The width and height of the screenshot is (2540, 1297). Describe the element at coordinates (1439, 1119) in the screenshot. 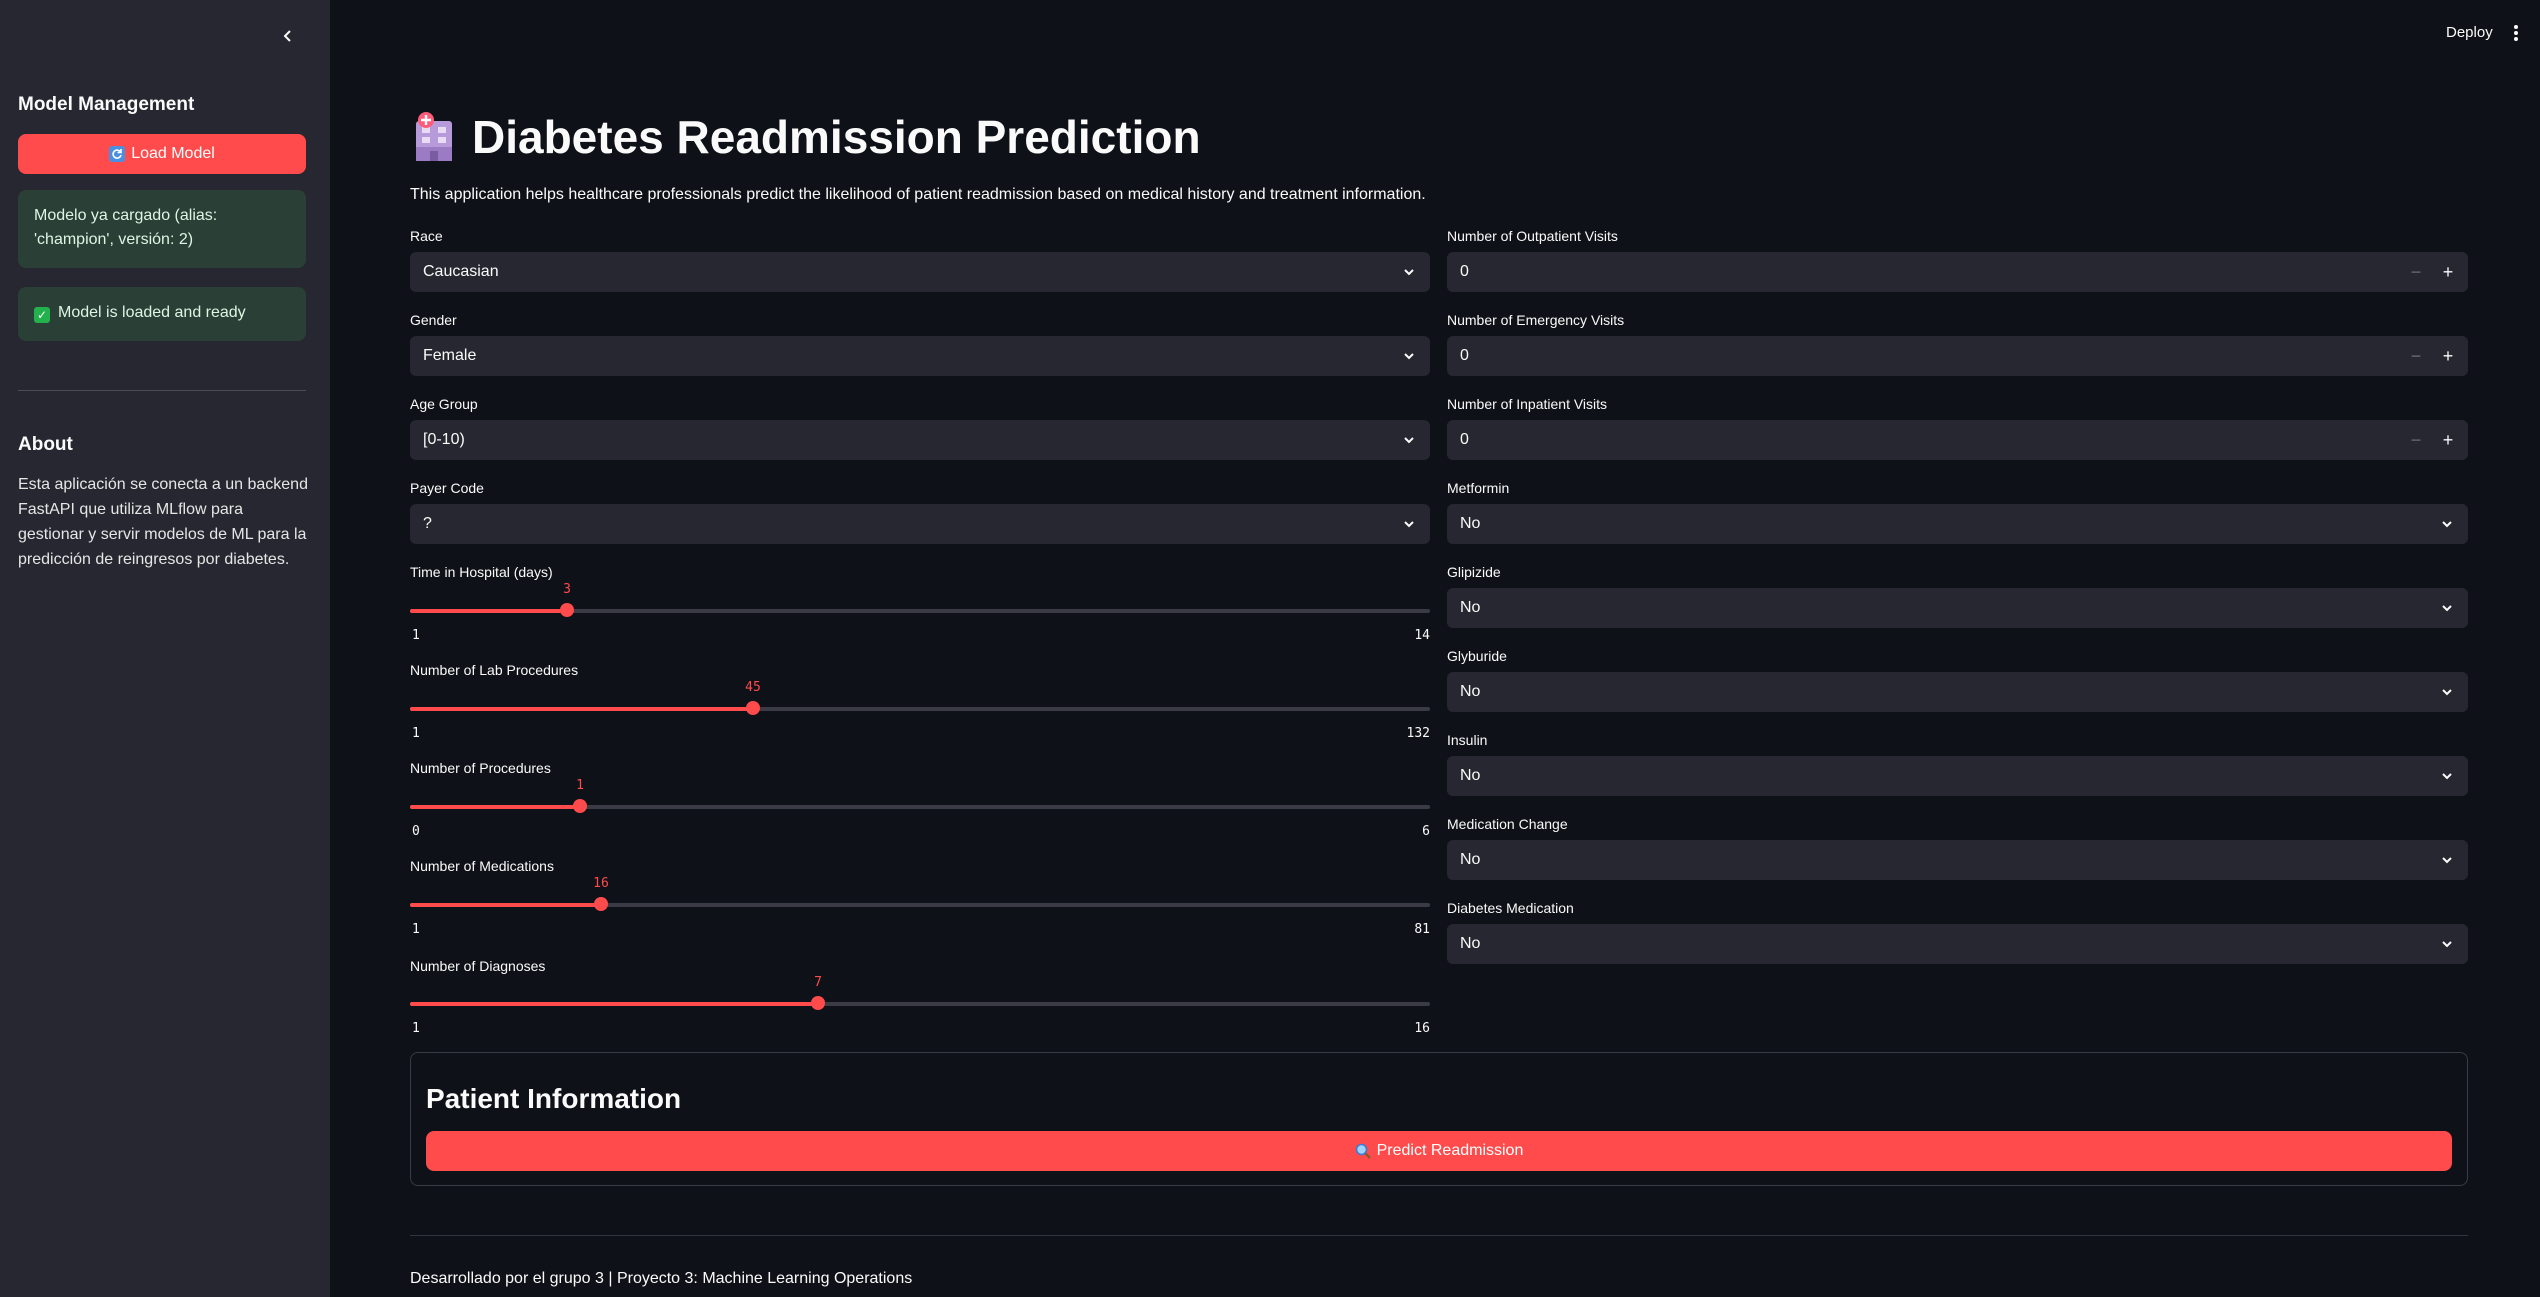

I see `patient-form: Patient Information Predict Readmission` at that location.